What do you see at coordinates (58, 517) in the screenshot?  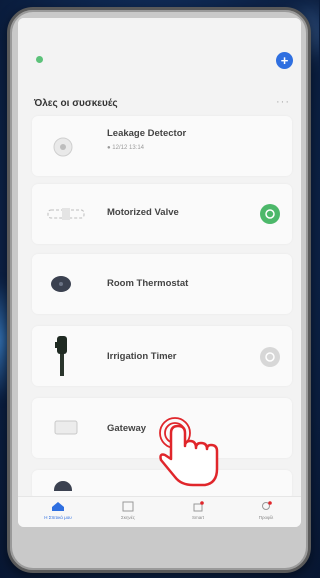 I see `tab-label: Η Σπιτικό μου` at bounding box center [58, 517].